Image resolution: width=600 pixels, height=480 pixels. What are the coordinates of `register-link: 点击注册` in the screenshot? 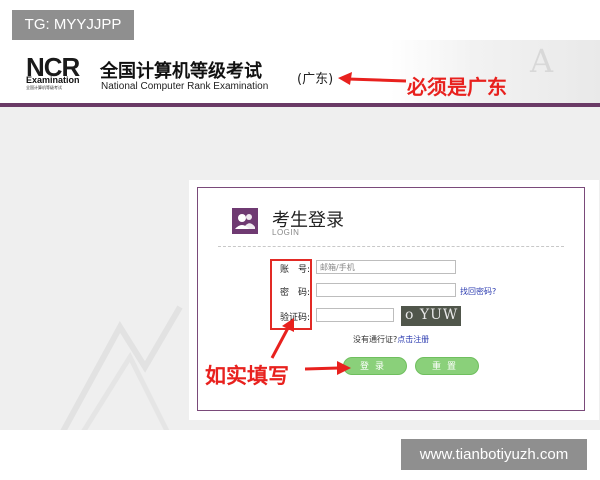 It's located at (413, 339).